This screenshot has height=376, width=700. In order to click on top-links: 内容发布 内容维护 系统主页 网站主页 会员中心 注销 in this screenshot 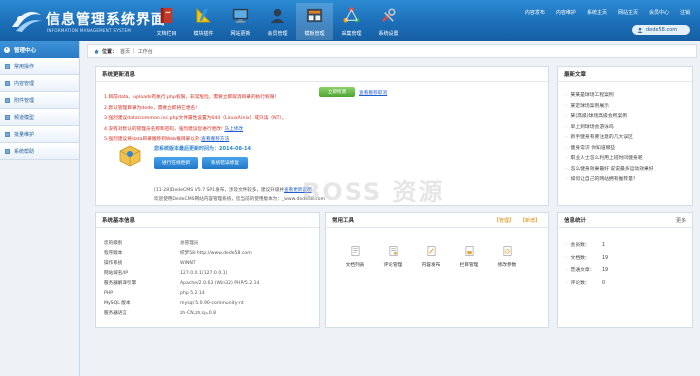, I will do `click(602, 12)`.